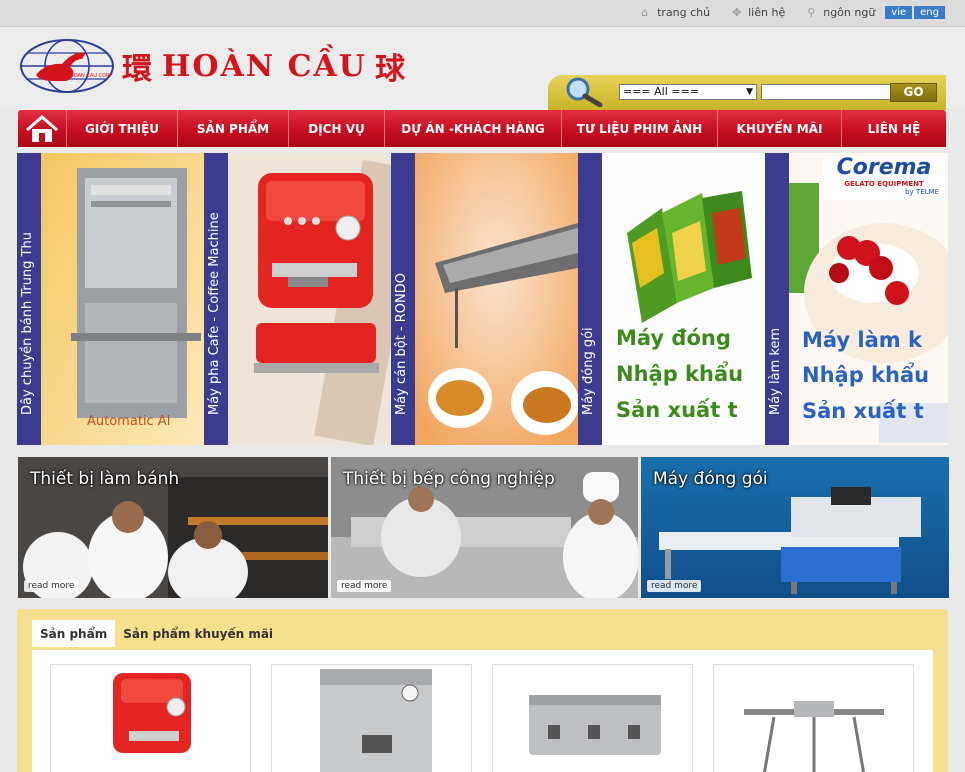 The height and width of the screenshot is (772, 965). What do you see at coordinates (473, 128) in the screenshot?
I see `nav-item-du-an: DỰ ÁN -KHÁCH HÀNG` at bounding box center [473, 128].